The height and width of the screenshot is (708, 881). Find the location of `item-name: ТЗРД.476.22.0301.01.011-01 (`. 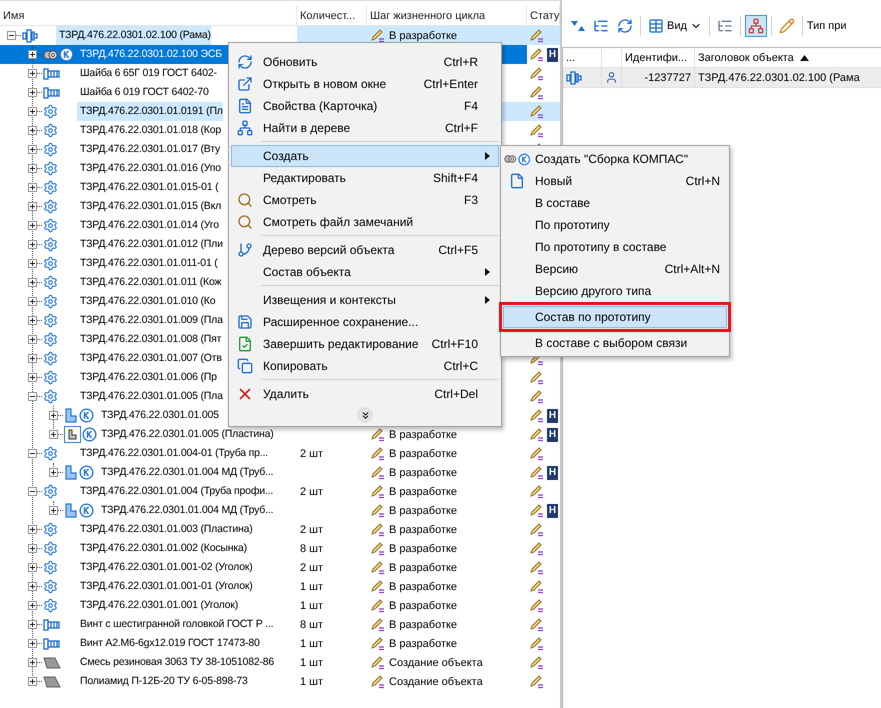

item-name: ТЗРД.476.22.0301.01.011-01 ( is located at coordinates (148, 263).